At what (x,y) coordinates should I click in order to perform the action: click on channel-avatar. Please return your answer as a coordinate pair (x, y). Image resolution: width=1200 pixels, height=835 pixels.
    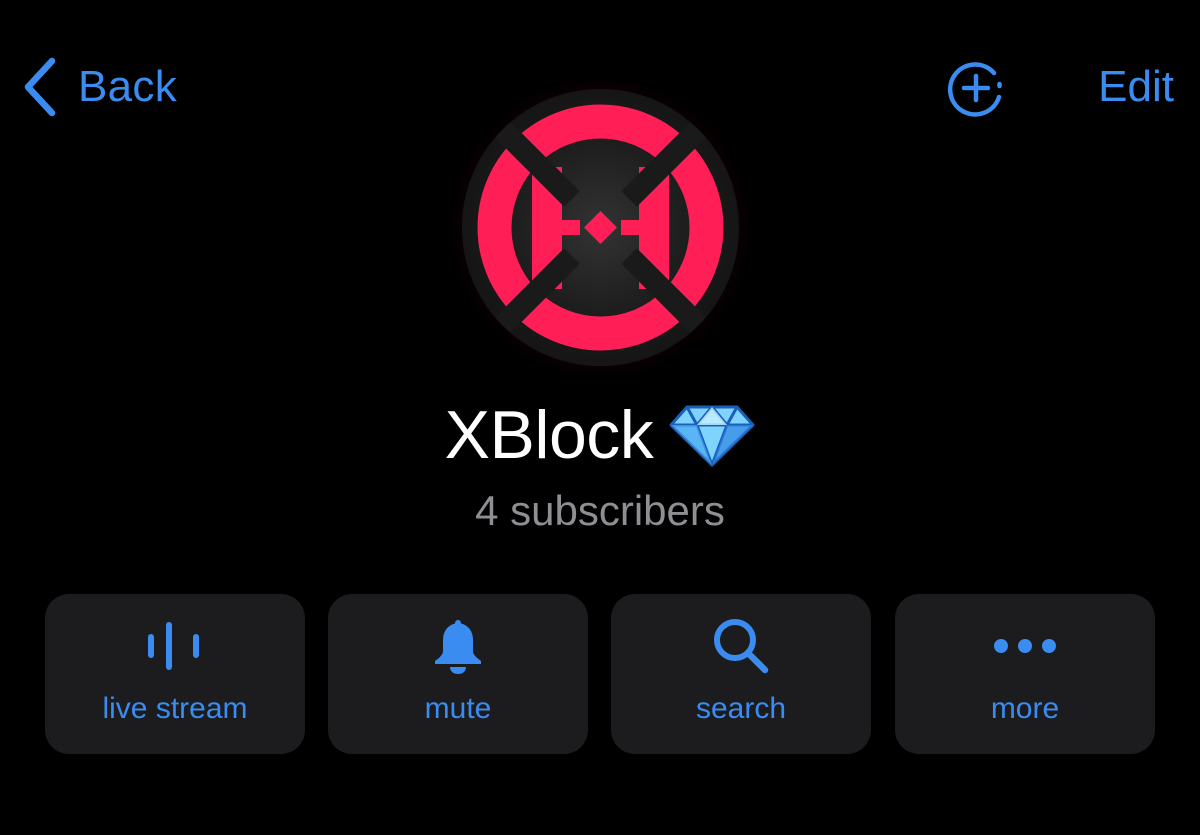
    Looking at the image, I should click on (600, 227).